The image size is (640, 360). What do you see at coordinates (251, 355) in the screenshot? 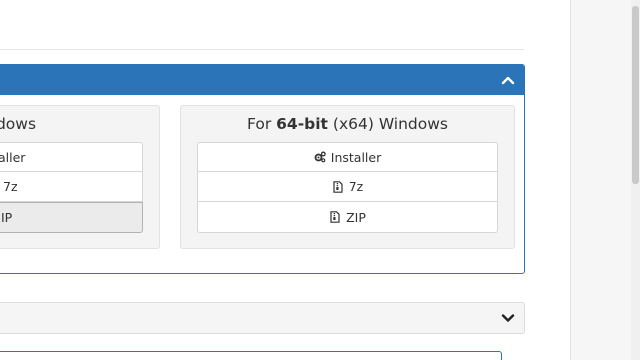
I see `next-panel` at bounding box center [251, 355].